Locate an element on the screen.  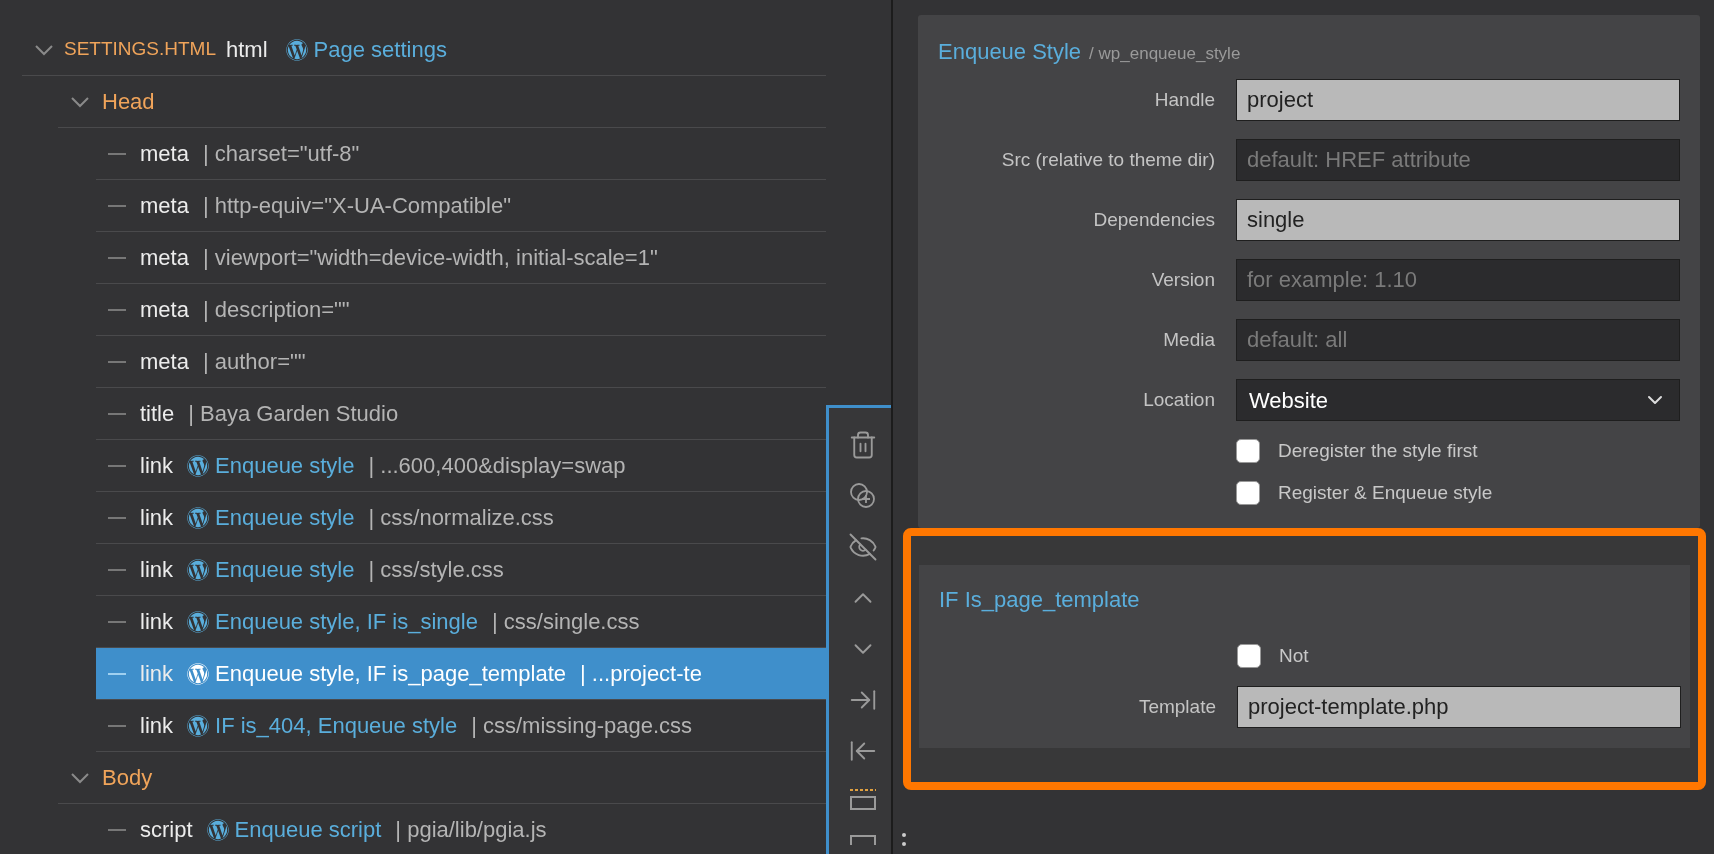
wp-action-label: Enqueue script is located at coordinates (308, 830).